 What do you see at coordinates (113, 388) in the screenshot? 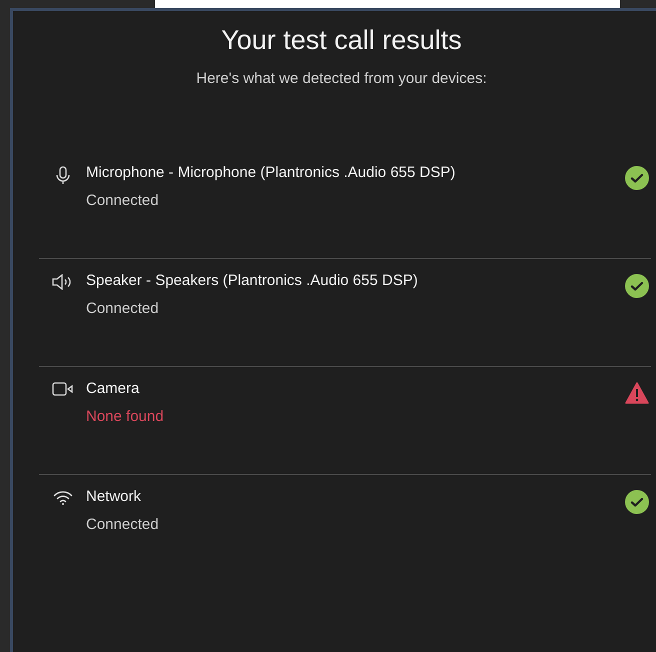
I see `device-name: Camera` at bounding box center [113, 388].